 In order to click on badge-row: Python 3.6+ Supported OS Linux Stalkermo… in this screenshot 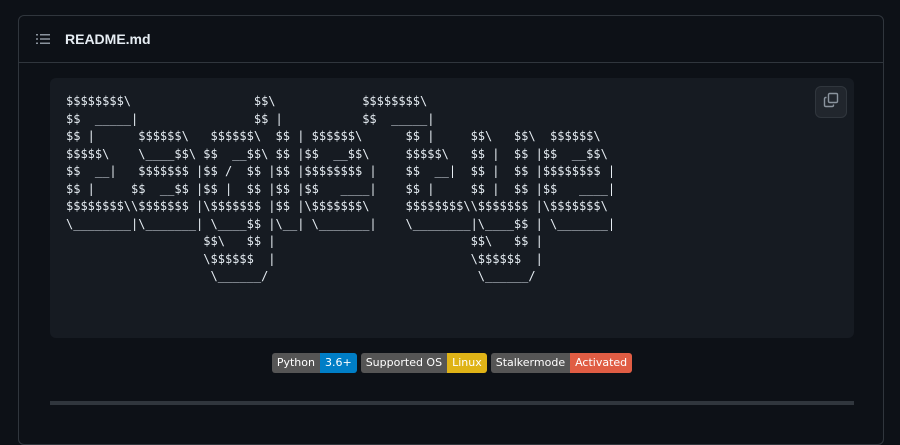, I will do `click(452, 363)`.